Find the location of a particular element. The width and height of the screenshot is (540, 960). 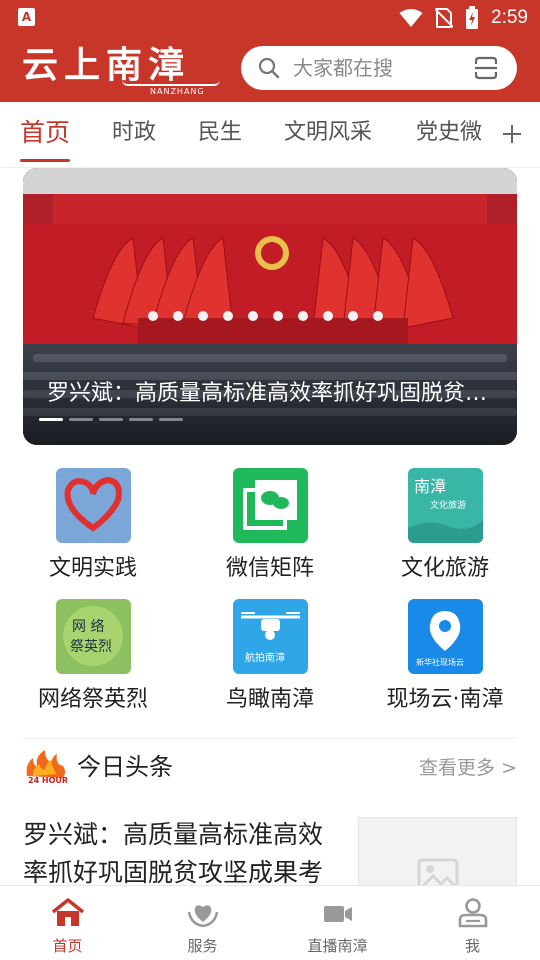

shortcut-wechat-matrix: 微信矩阵 is located at coordinates (270, 528).